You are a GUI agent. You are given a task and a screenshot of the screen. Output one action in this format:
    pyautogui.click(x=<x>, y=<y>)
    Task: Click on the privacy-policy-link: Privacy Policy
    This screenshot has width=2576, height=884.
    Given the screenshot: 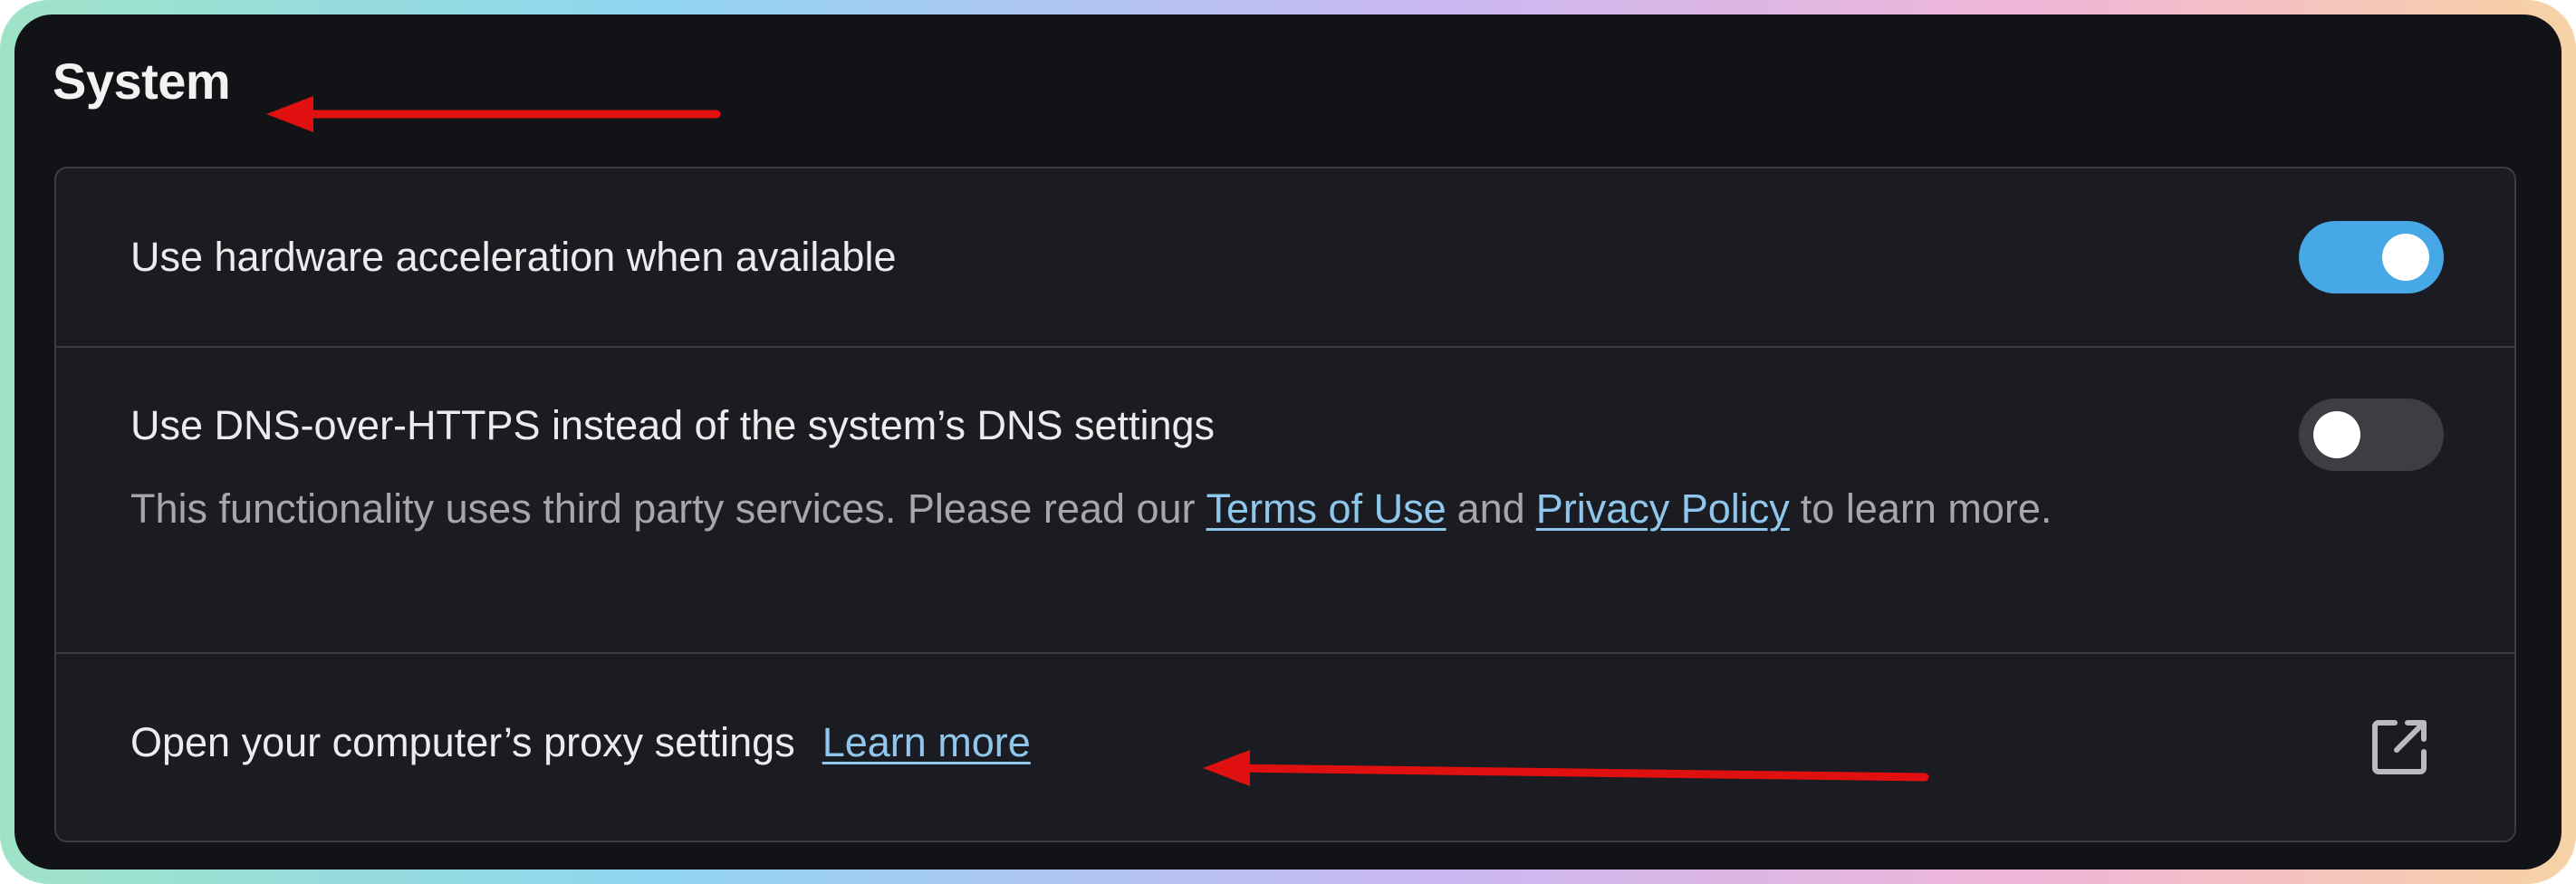 What is the action you would take?
    pyautogui.click(x=1663, y=508)
    